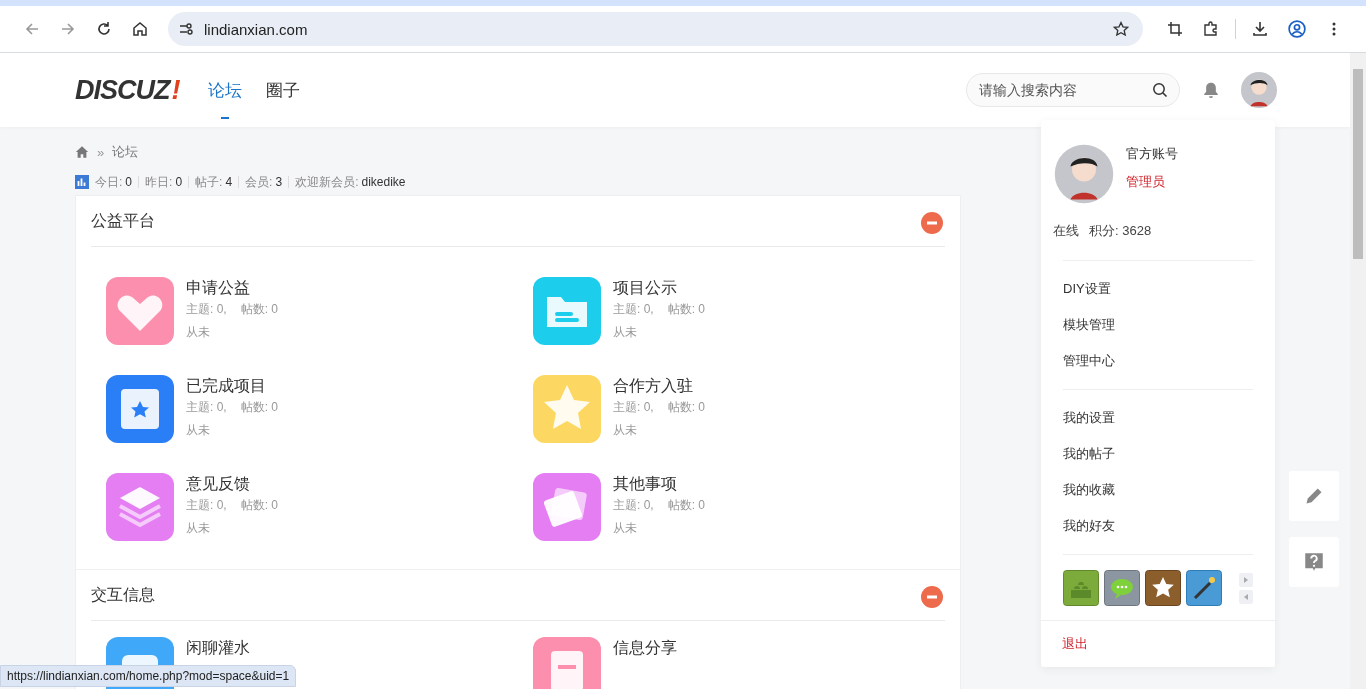 This screenshot has width=1366, height=689. Describe the element at coordinates (1158, 418) in the screenshot. I see `menu-item: 我的设置` at that location.